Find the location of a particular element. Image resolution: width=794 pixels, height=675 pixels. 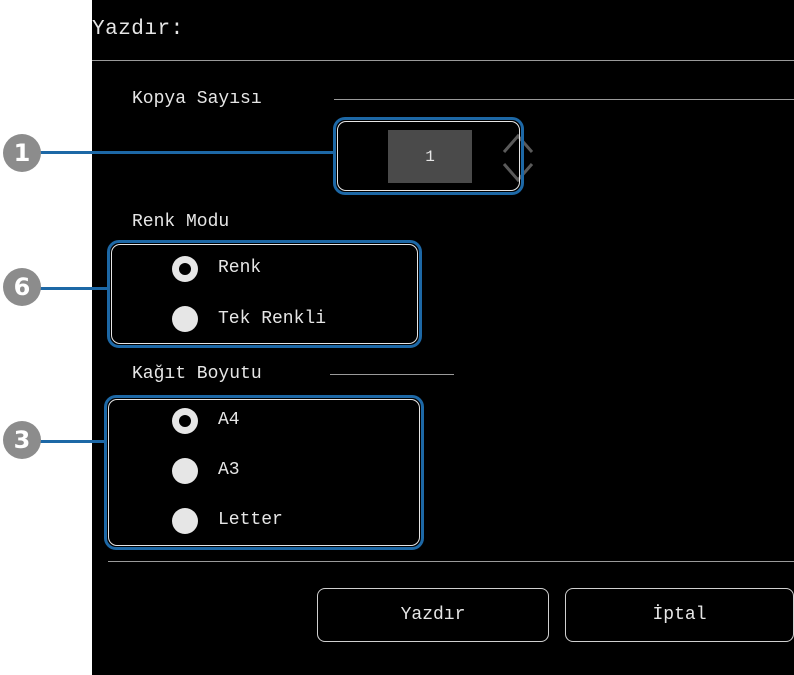

copies-section-line is located at coordinates (564, 99).